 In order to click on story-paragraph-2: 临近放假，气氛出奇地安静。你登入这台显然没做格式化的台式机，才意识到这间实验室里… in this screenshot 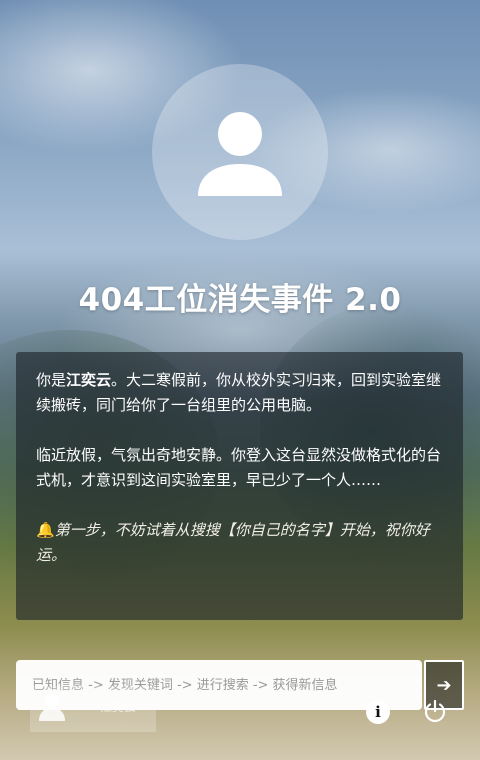, I will do `click(239, 467)`.